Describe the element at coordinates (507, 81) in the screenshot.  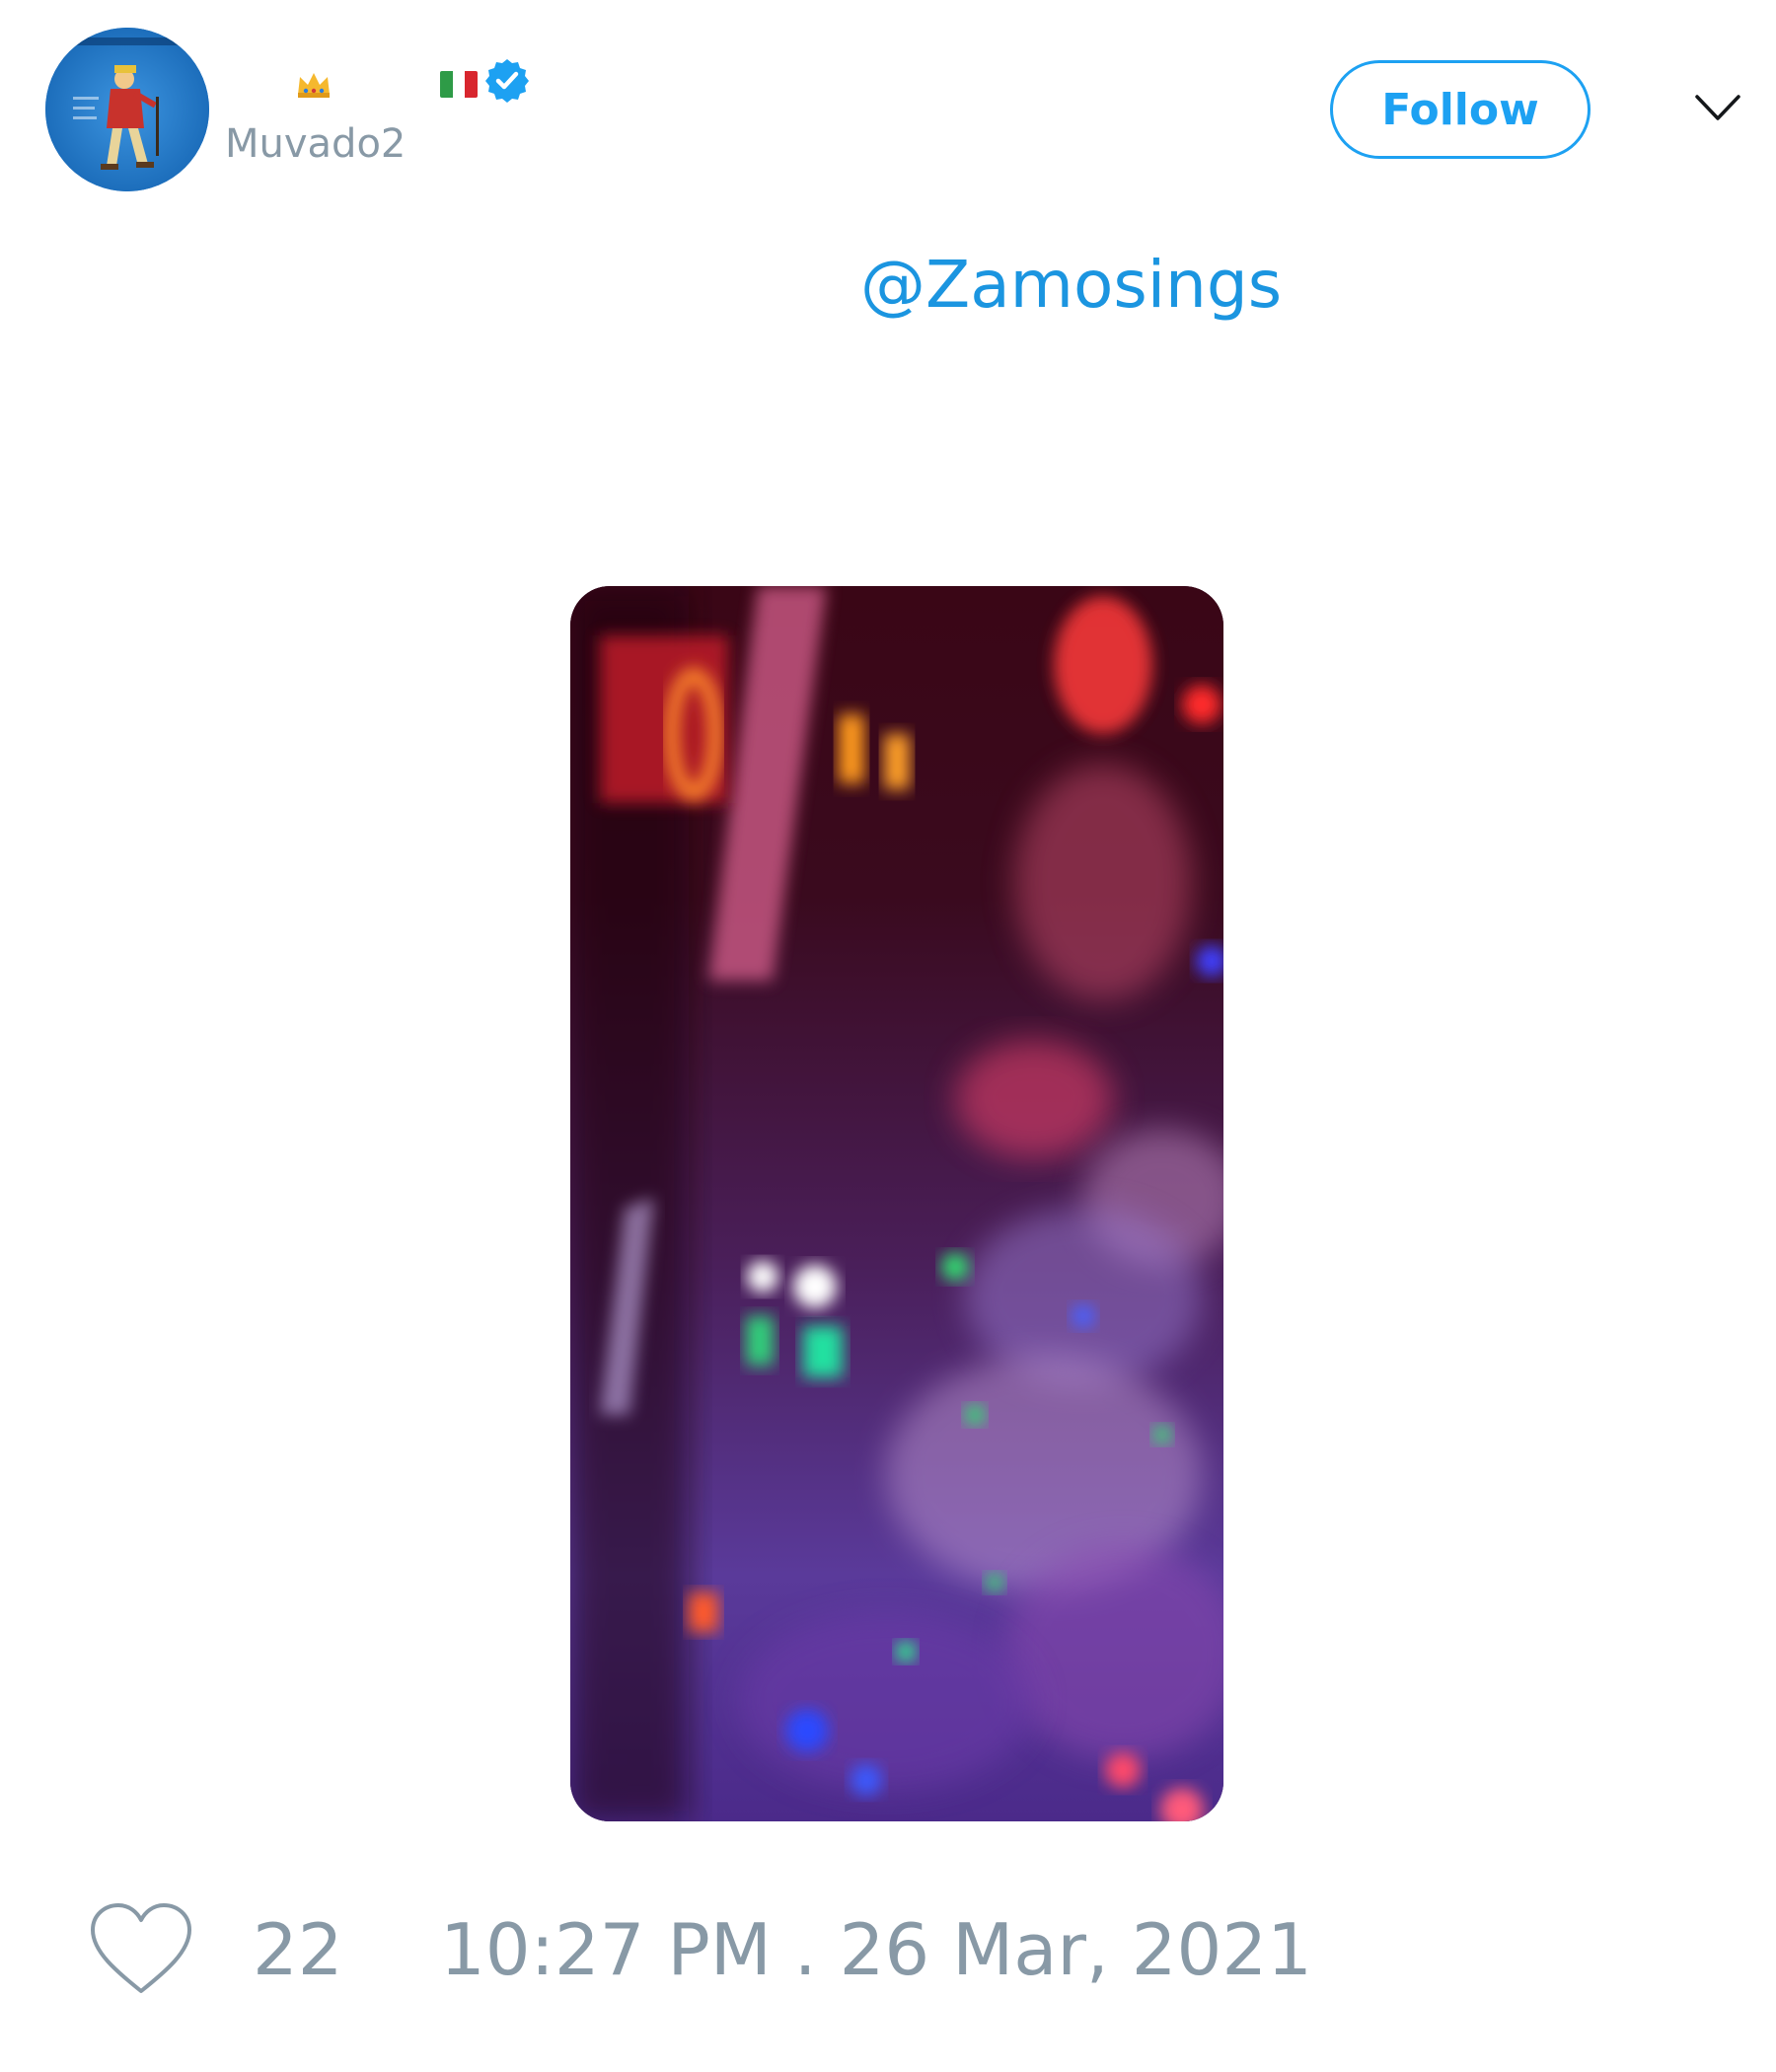
I see `verified-badge-icon` at that location.